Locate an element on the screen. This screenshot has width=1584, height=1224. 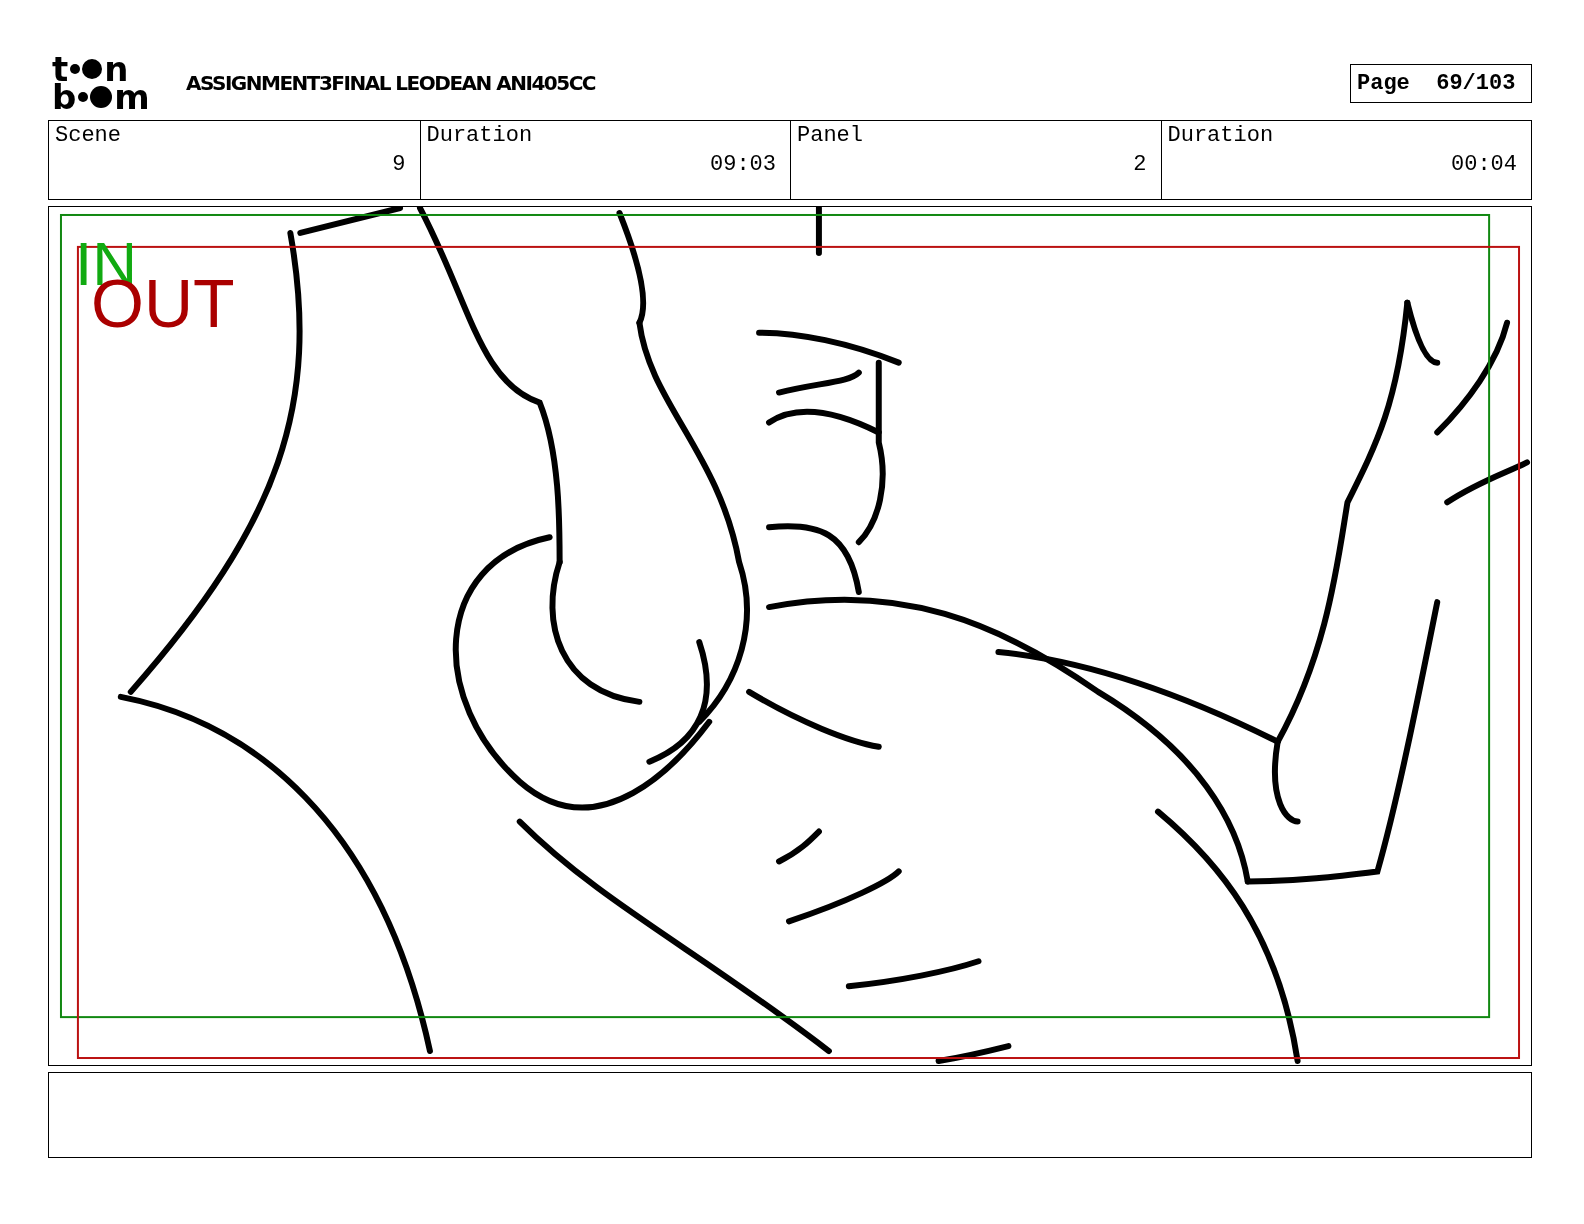
field-value: 09:03 is located at coordinates (743, 164).